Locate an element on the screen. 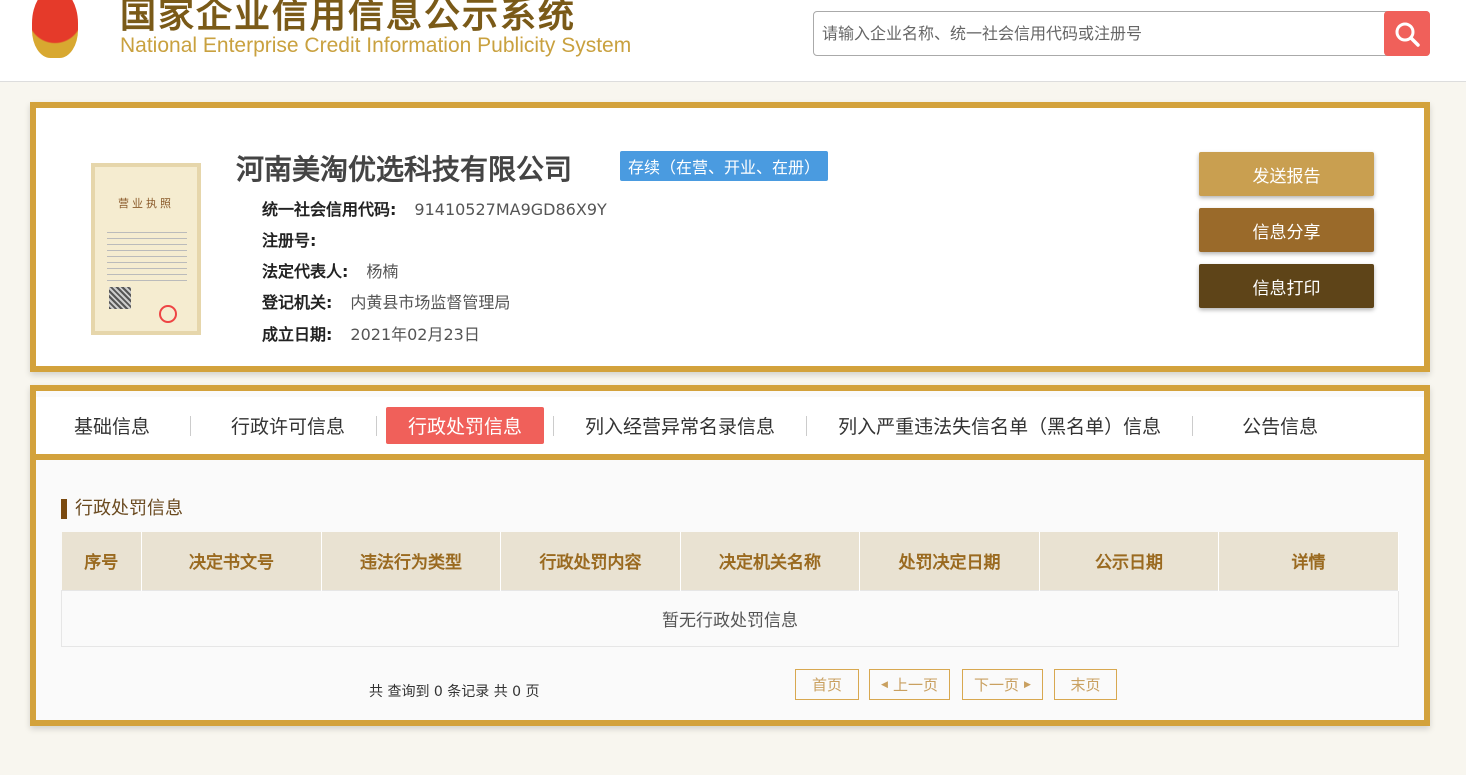 This screenshot has width=1466, height=775. field-value: 杨楠 is located at coordinates (382, 271).